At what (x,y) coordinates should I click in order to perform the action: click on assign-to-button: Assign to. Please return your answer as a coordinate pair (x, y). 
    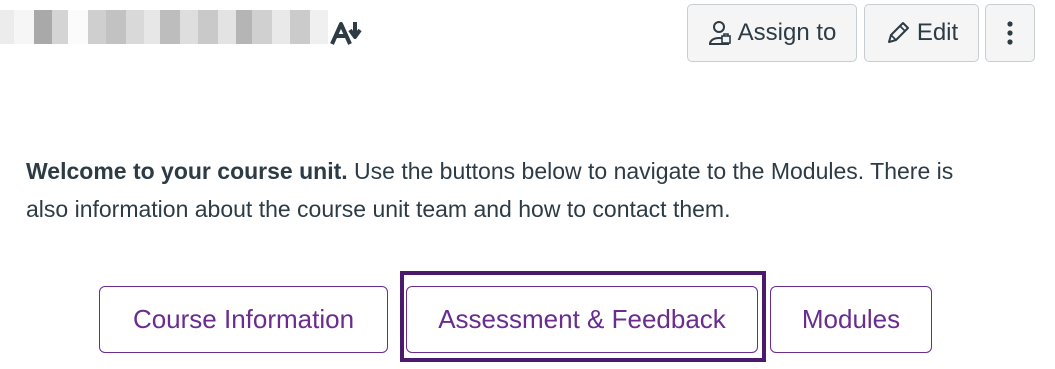
    Looking at the image, I should click on (772, 33).